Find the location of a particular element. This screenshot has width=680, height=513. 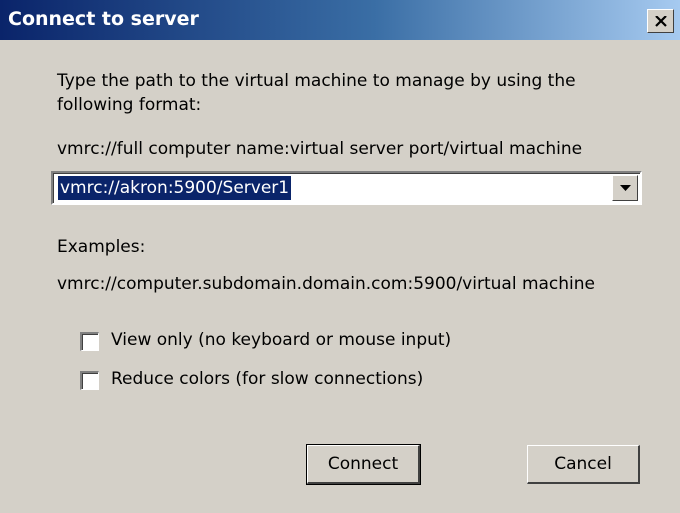

title-bar: Connect to server is located at coordinates (340, 20).